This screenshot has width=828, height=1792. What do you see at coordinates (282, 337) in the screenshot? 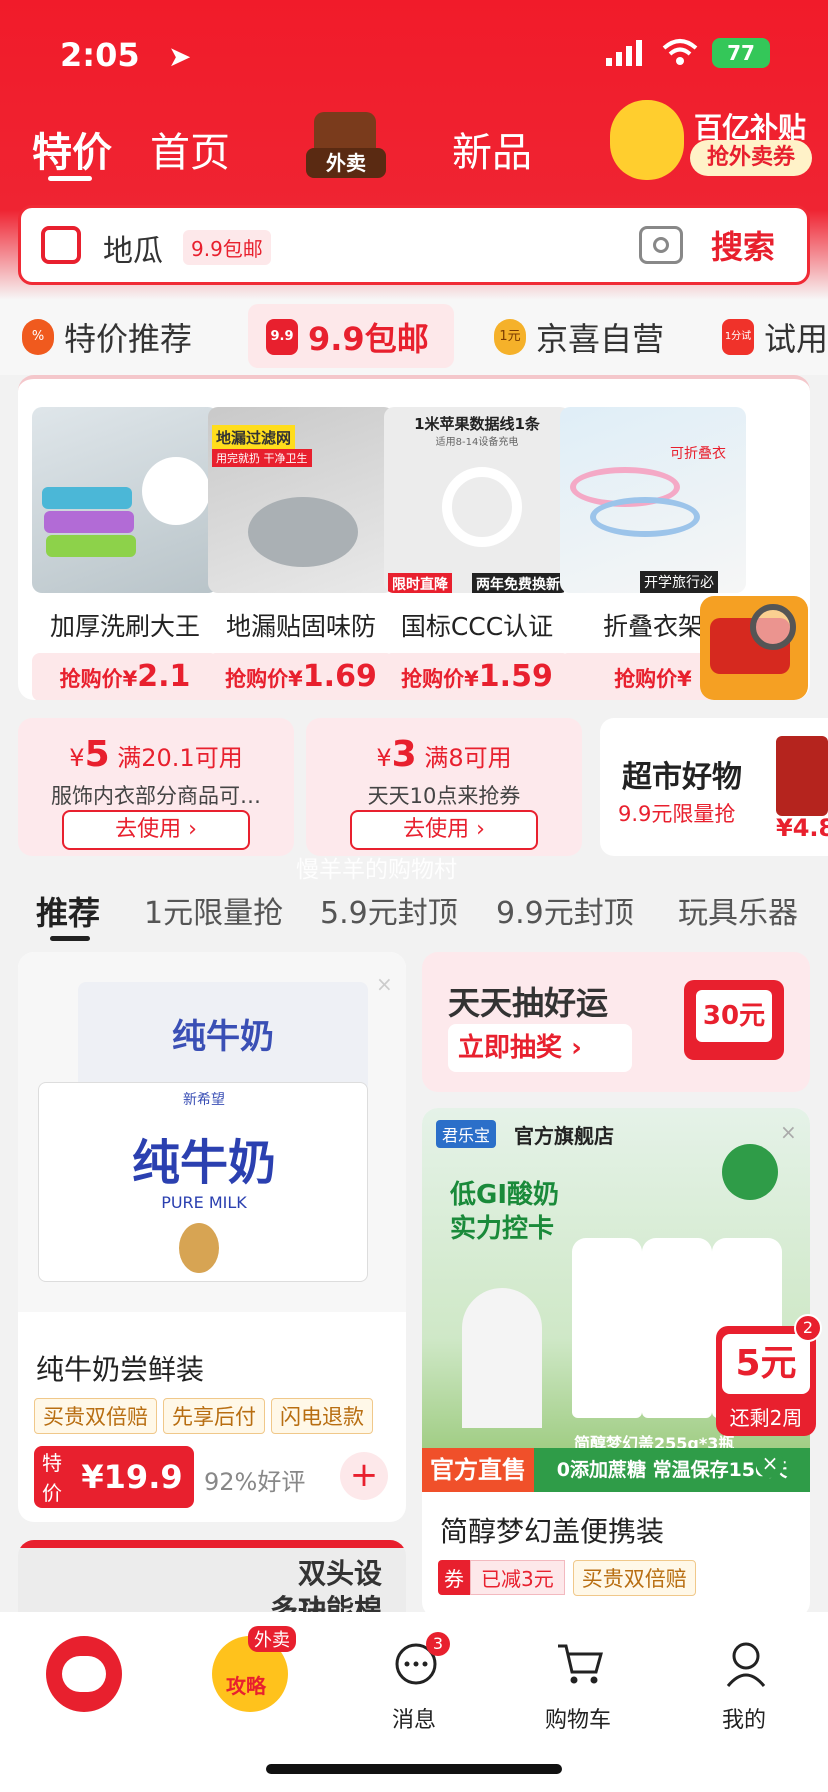
I see `99-icon: 9.9` at bounding box center [282, 337].